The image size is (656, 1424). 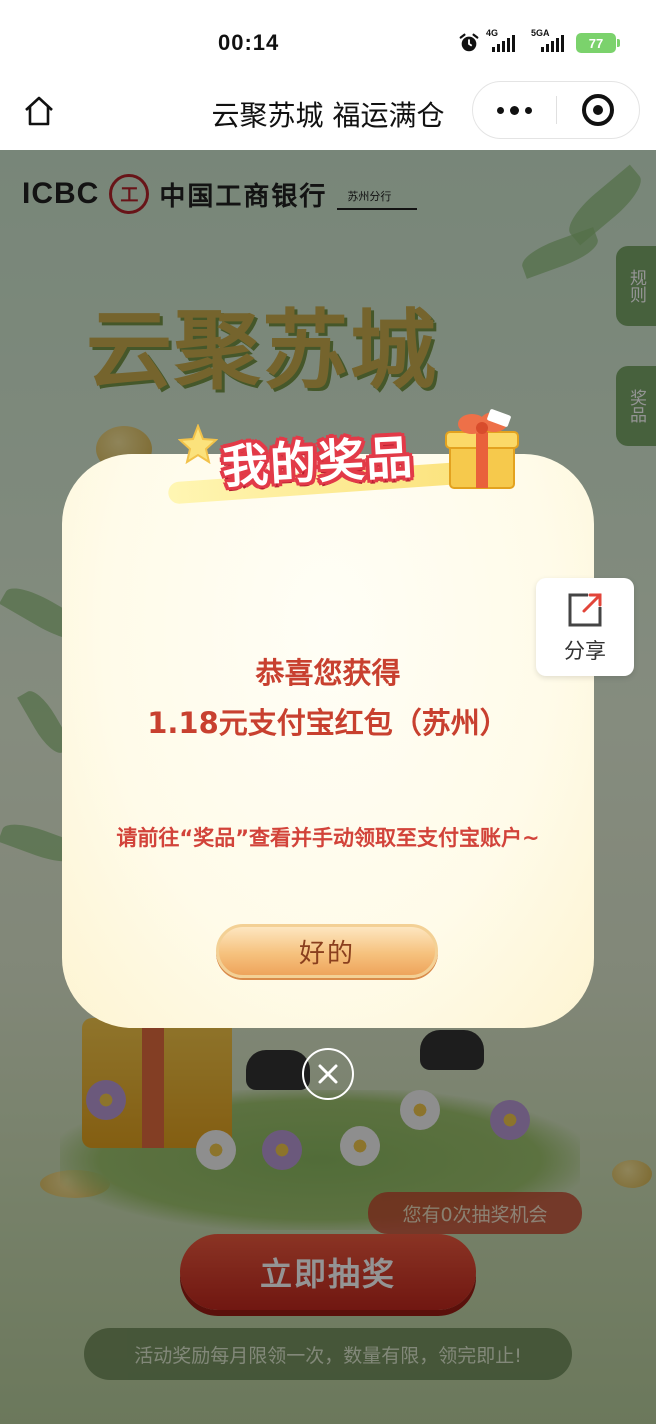 I want to click on status-indicators: 4G 5GA 77, so click(x=539, y=41).